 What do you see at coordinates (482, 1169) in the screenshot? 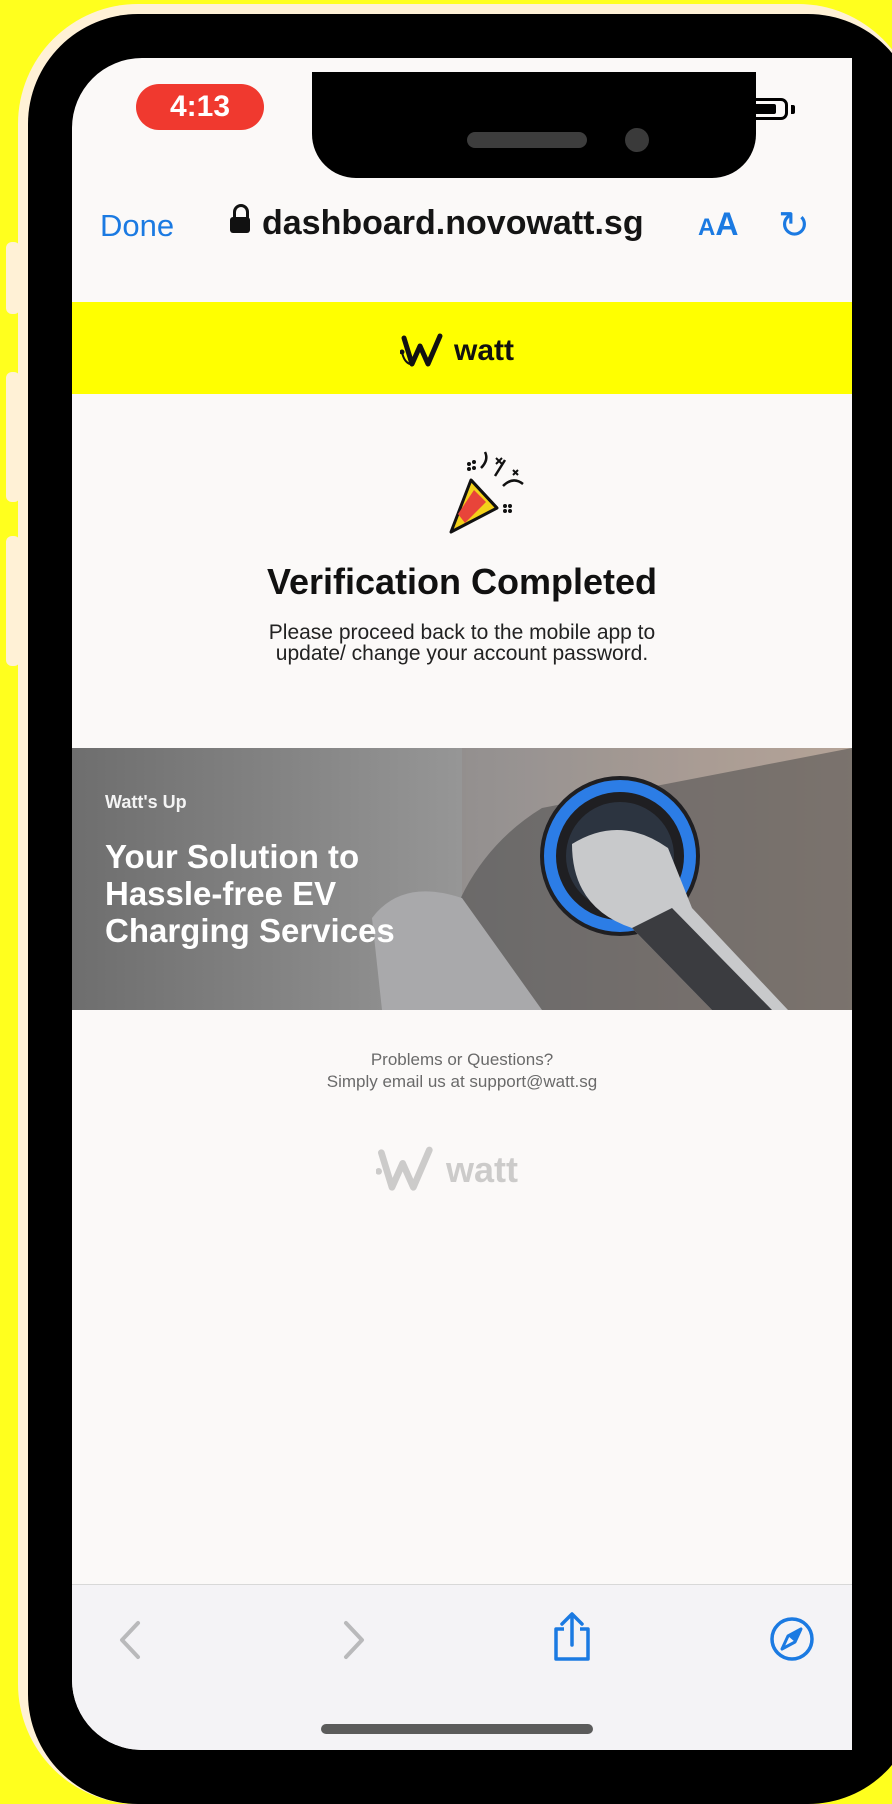
I see `footer-logo-text: watt` at bounding box center [482, 1169].